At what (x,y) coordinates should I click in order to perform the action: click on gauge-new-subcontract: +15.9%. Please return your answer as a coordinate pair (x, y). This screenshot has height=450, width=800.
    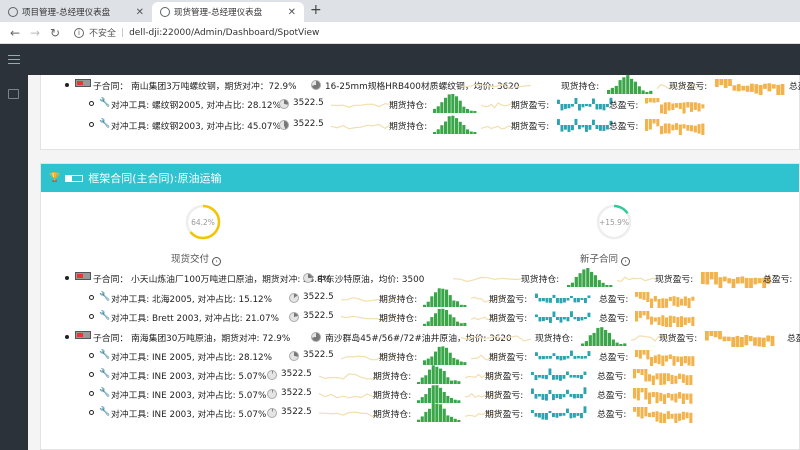
    Looking at the image, I should click on (614, 223).